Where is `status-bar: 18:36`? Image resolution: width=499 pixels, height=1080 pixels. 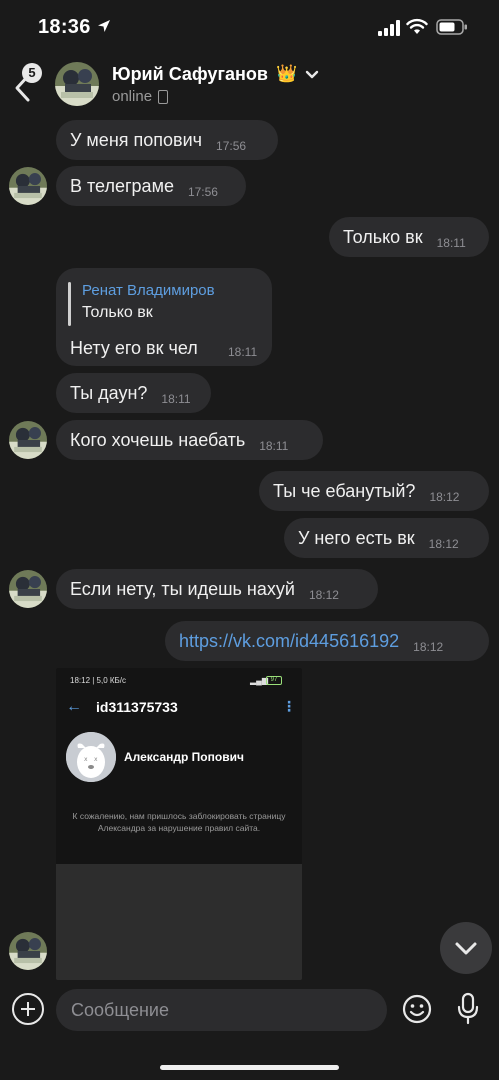
status-bar: 18:36 is located at coordinates (249, 28).